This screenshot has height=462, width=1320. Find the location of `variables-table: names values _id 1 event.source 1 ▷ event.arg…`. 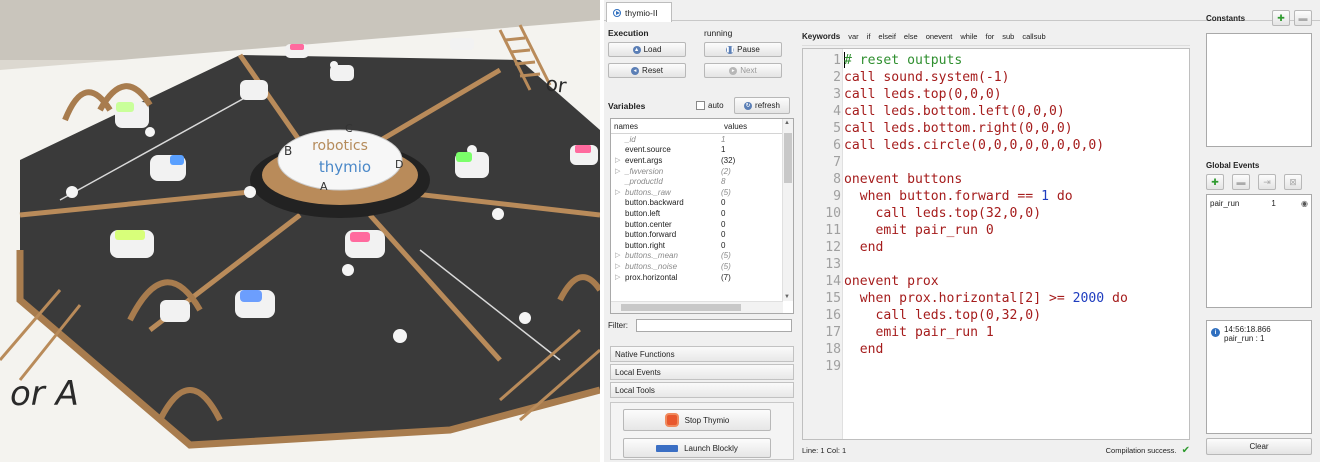

variables-table: names values _id 1 event.source 1 ▷ event.arg… is located at coordinates (702, 216).